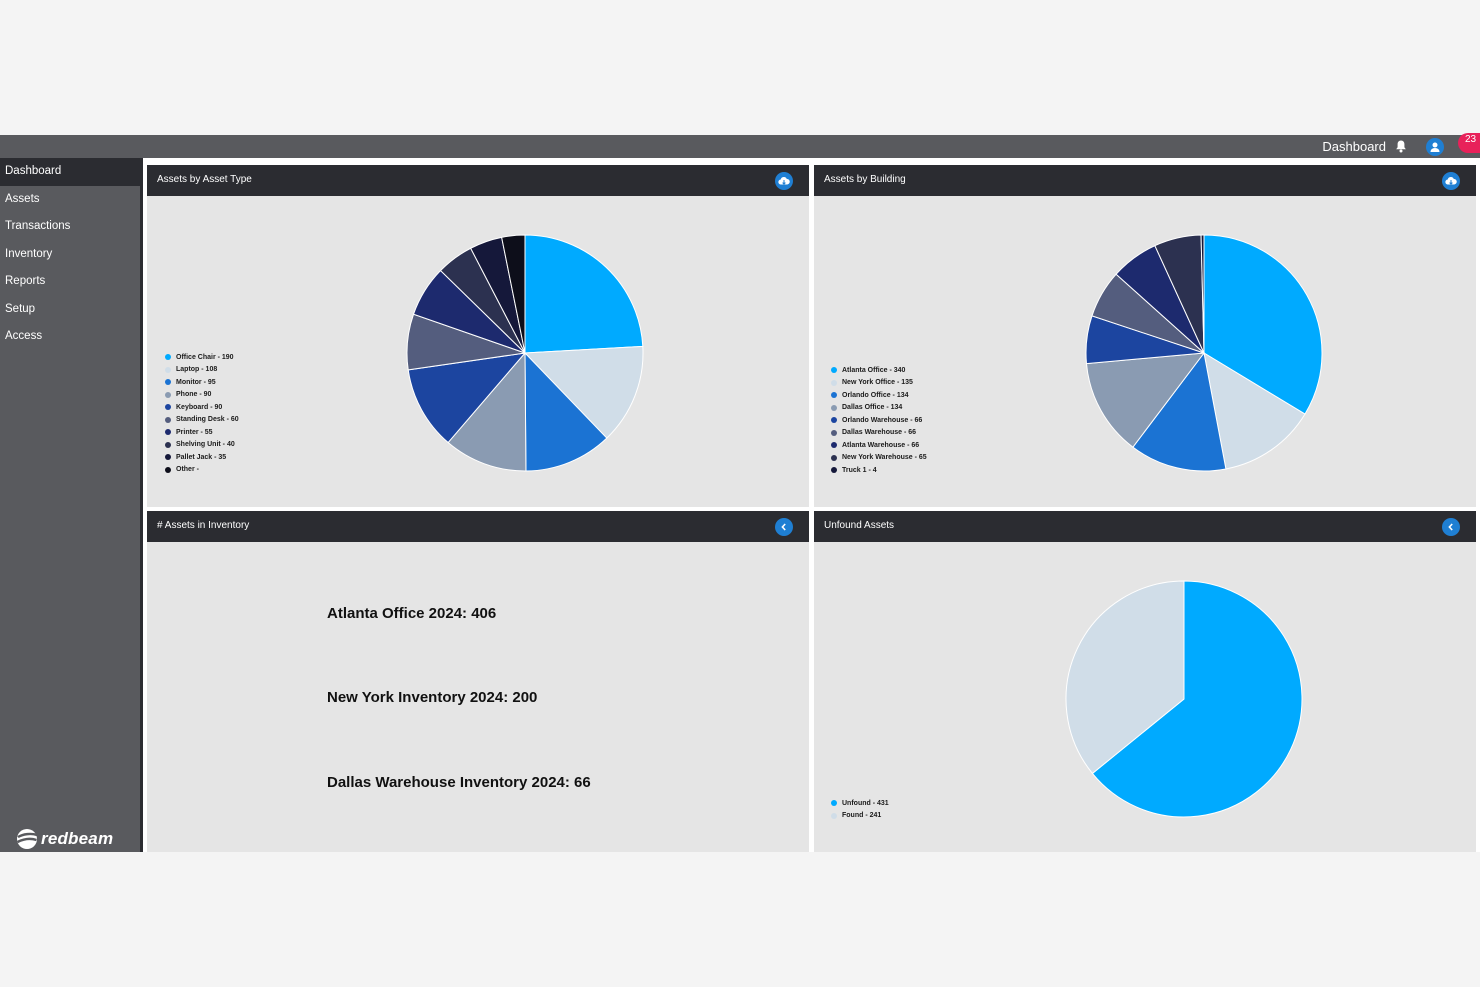 Image resolution: width=1480 pixels, height=987 pixels. I want to click on sidebar-item-reports: Reports, so click(70, 282).